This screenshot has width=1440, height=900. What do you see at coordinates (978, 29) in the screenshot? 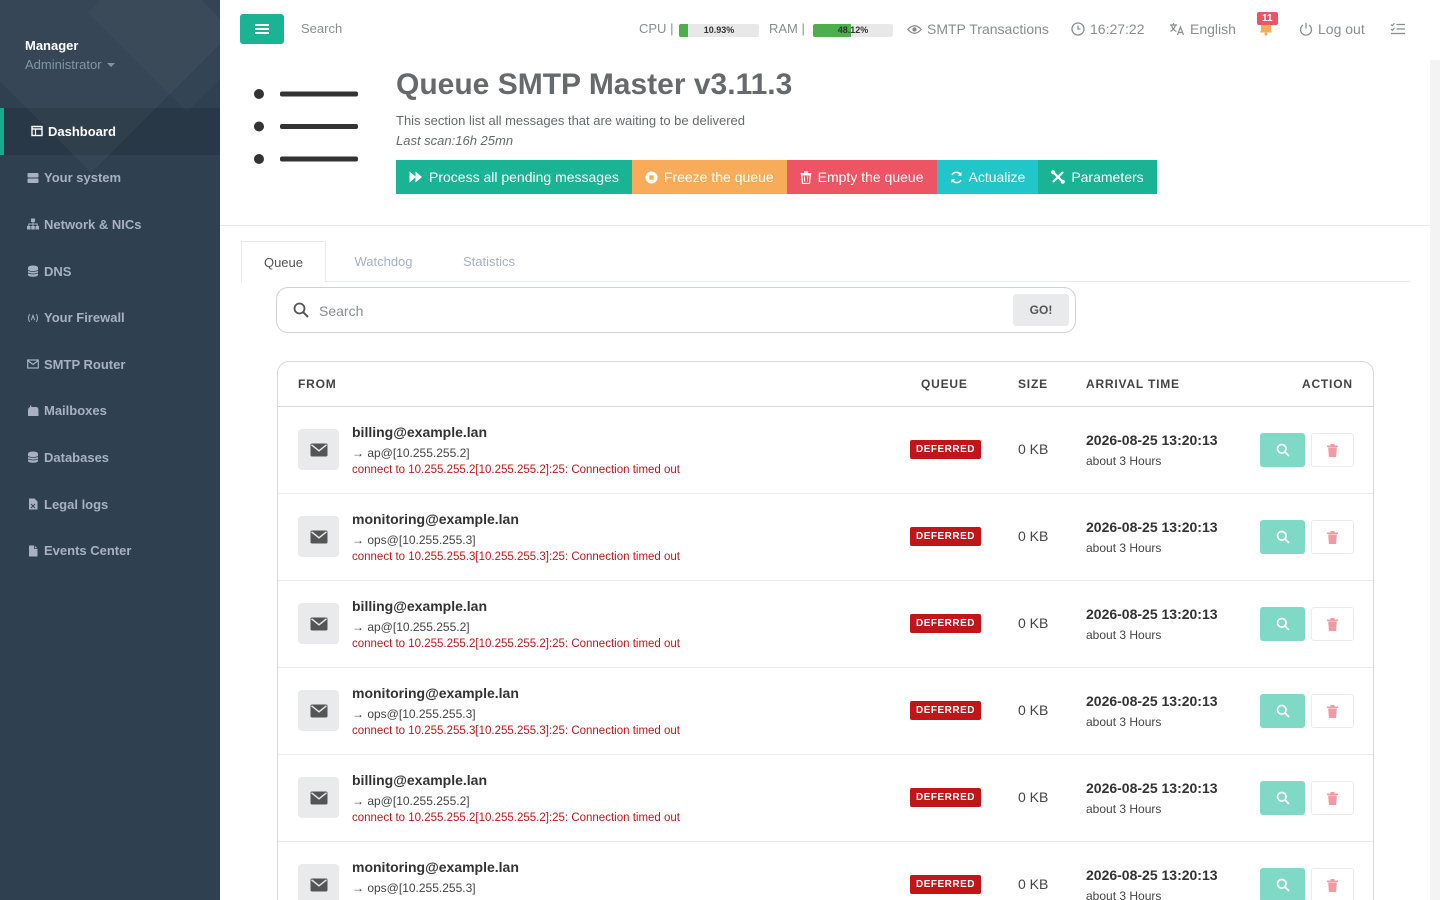
I see `smtp-transactions-link: SMTP Transactions` at bounding box center [978, 29].